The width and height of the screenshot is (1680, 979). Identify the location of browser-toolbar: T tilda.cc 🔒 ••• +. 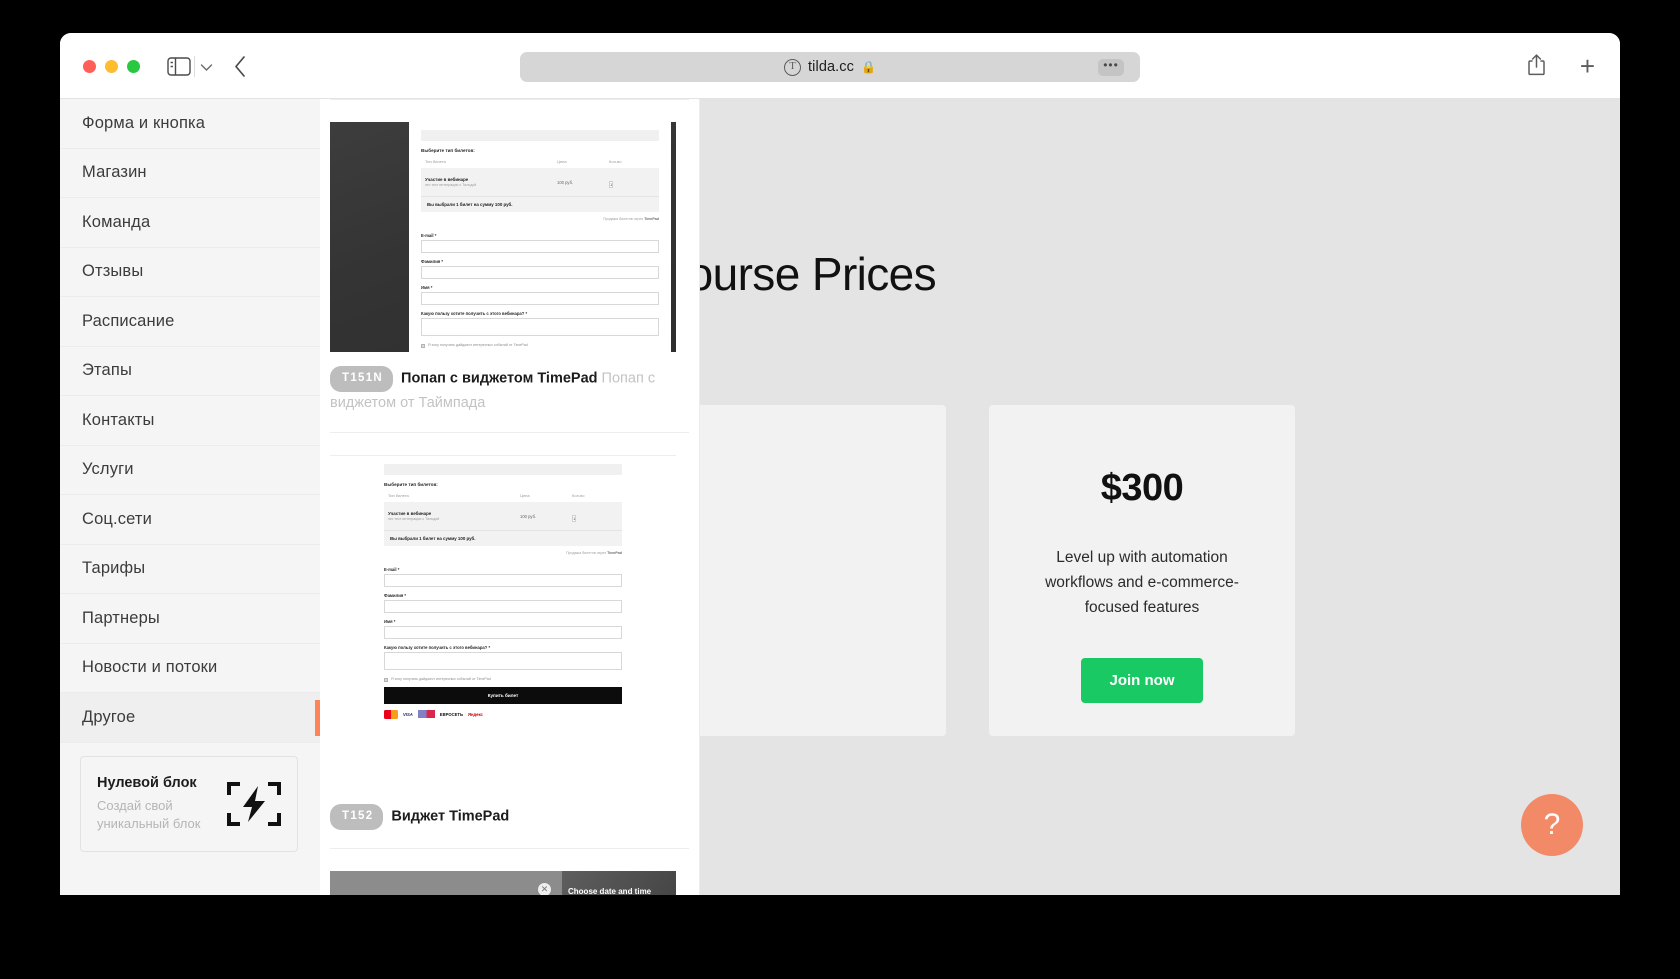
(840, 66).